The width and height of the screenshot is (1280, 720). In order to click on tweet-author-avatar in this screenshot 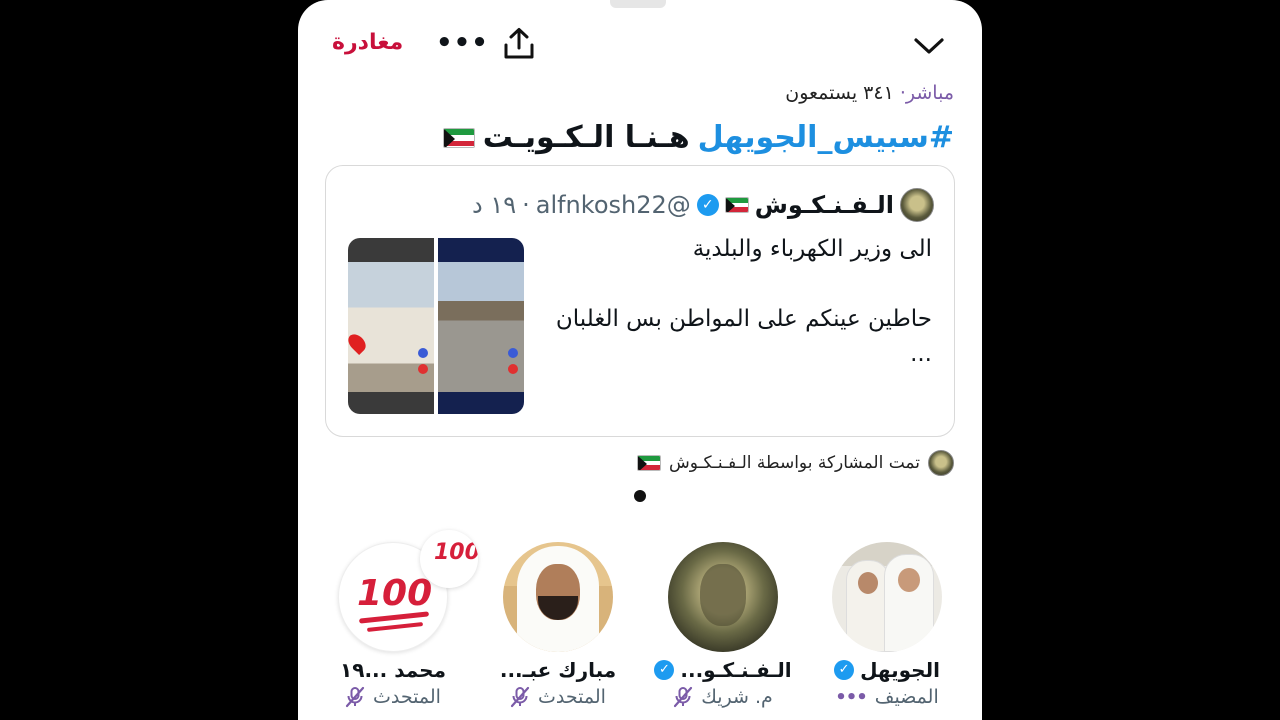, I will do `click(917, 205)`.